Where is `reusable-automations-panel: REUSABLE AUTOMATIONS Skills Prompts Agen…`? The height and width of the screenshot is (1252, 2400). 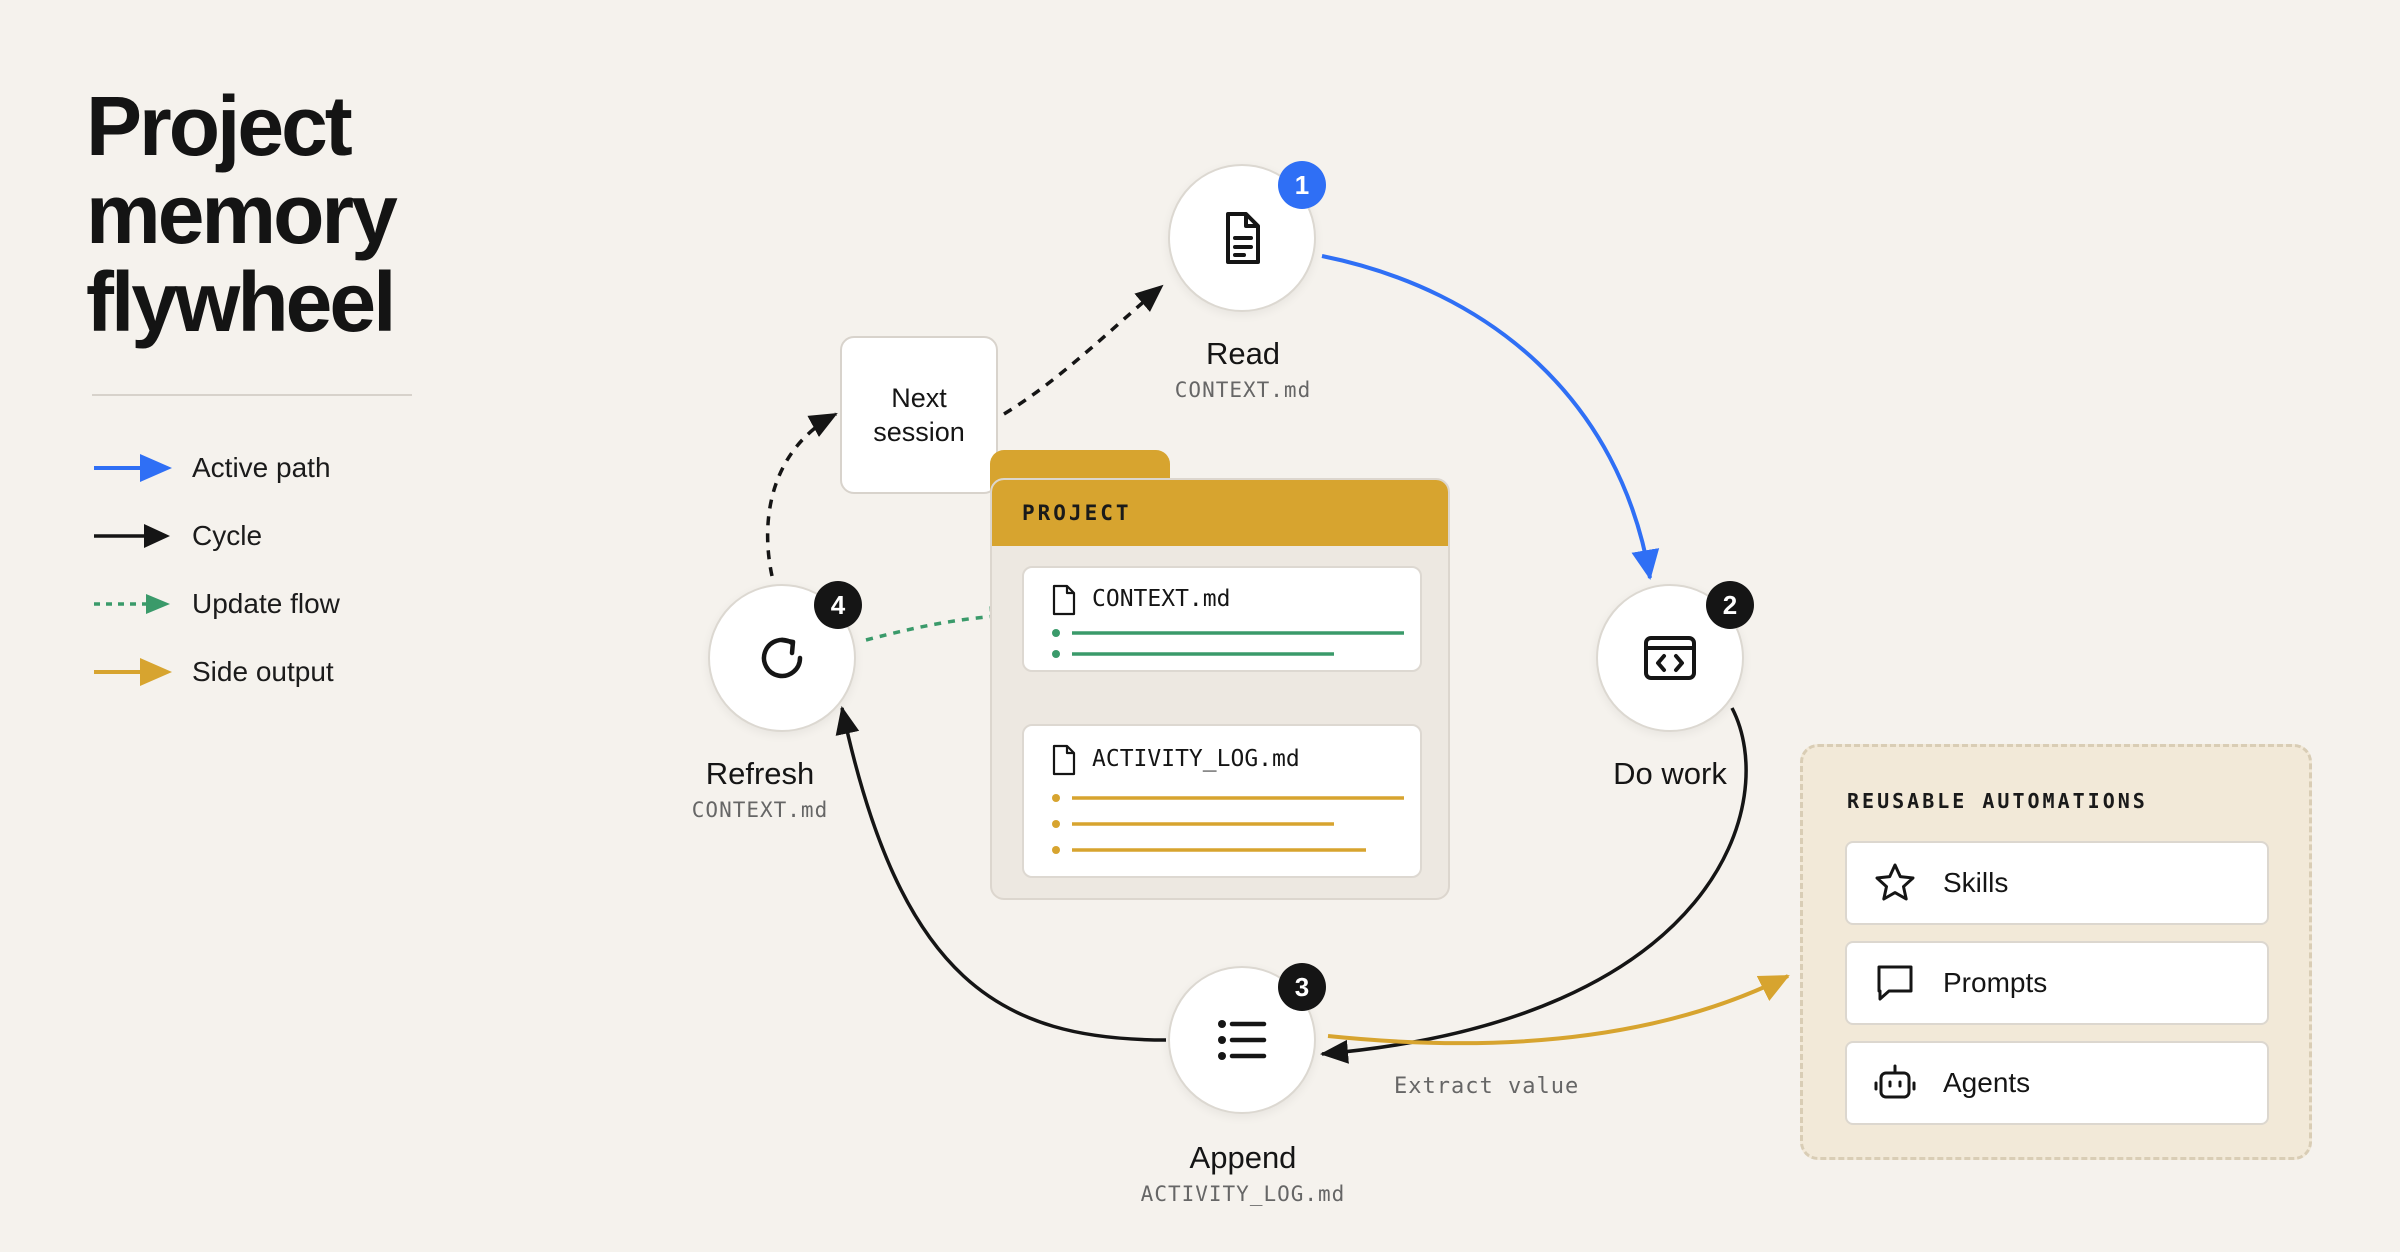
reusable-automations-panel: REUSABLE AUTOMATIONS Skills Prompts Agen… is located at coordinates (2056, 952).